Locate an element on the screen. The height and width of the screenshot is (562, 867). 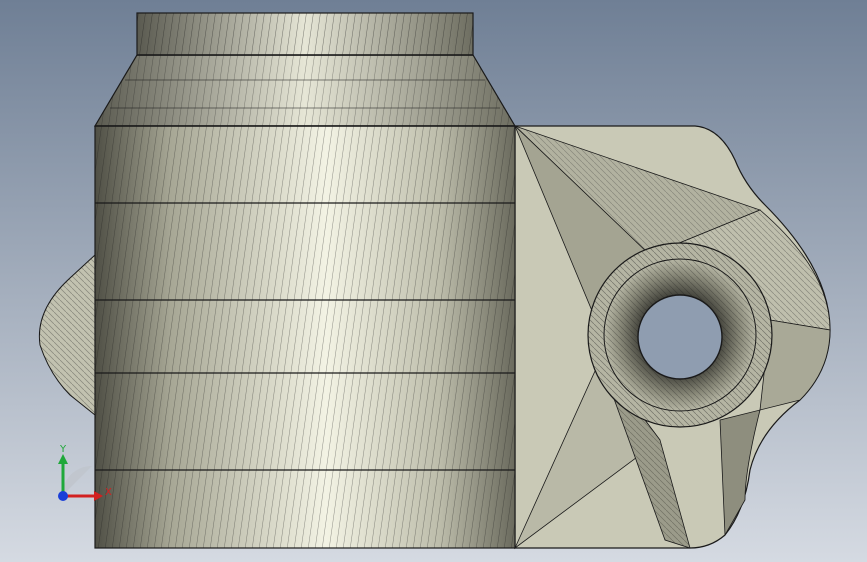
triad-arc is located at coordinates (77, 481).